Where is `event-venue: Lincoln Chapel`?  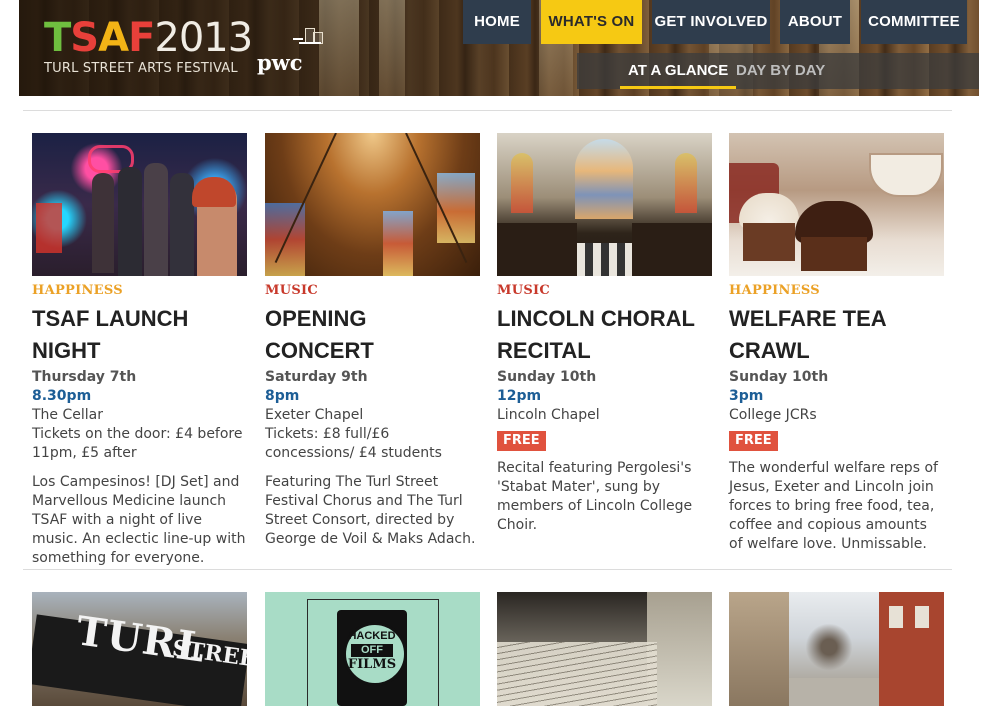
event-venue: Lincoln Chapel is located at coordinates (548, 415).